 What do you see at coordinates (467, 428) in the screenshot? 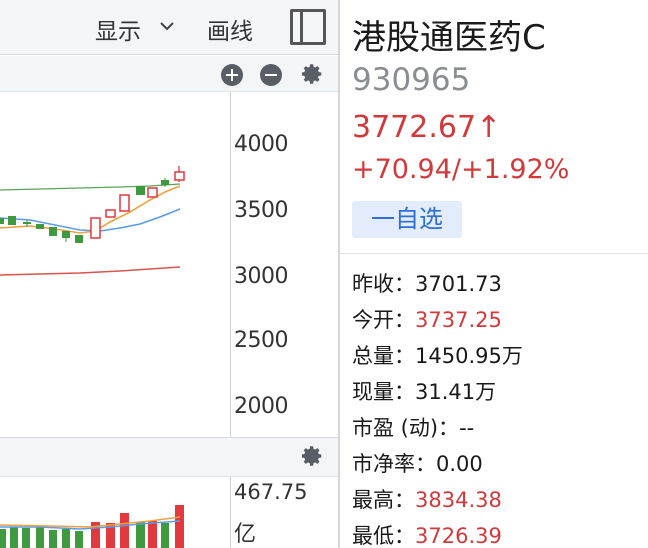
I see `stat-value: --` at bounding box center [467, 428].